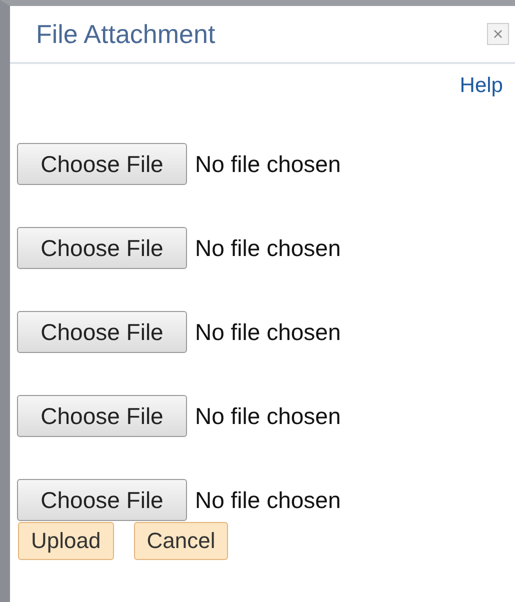 This screenshot has width=515, height=602. I want to click on upload-button: Upload, so click(66, 541).